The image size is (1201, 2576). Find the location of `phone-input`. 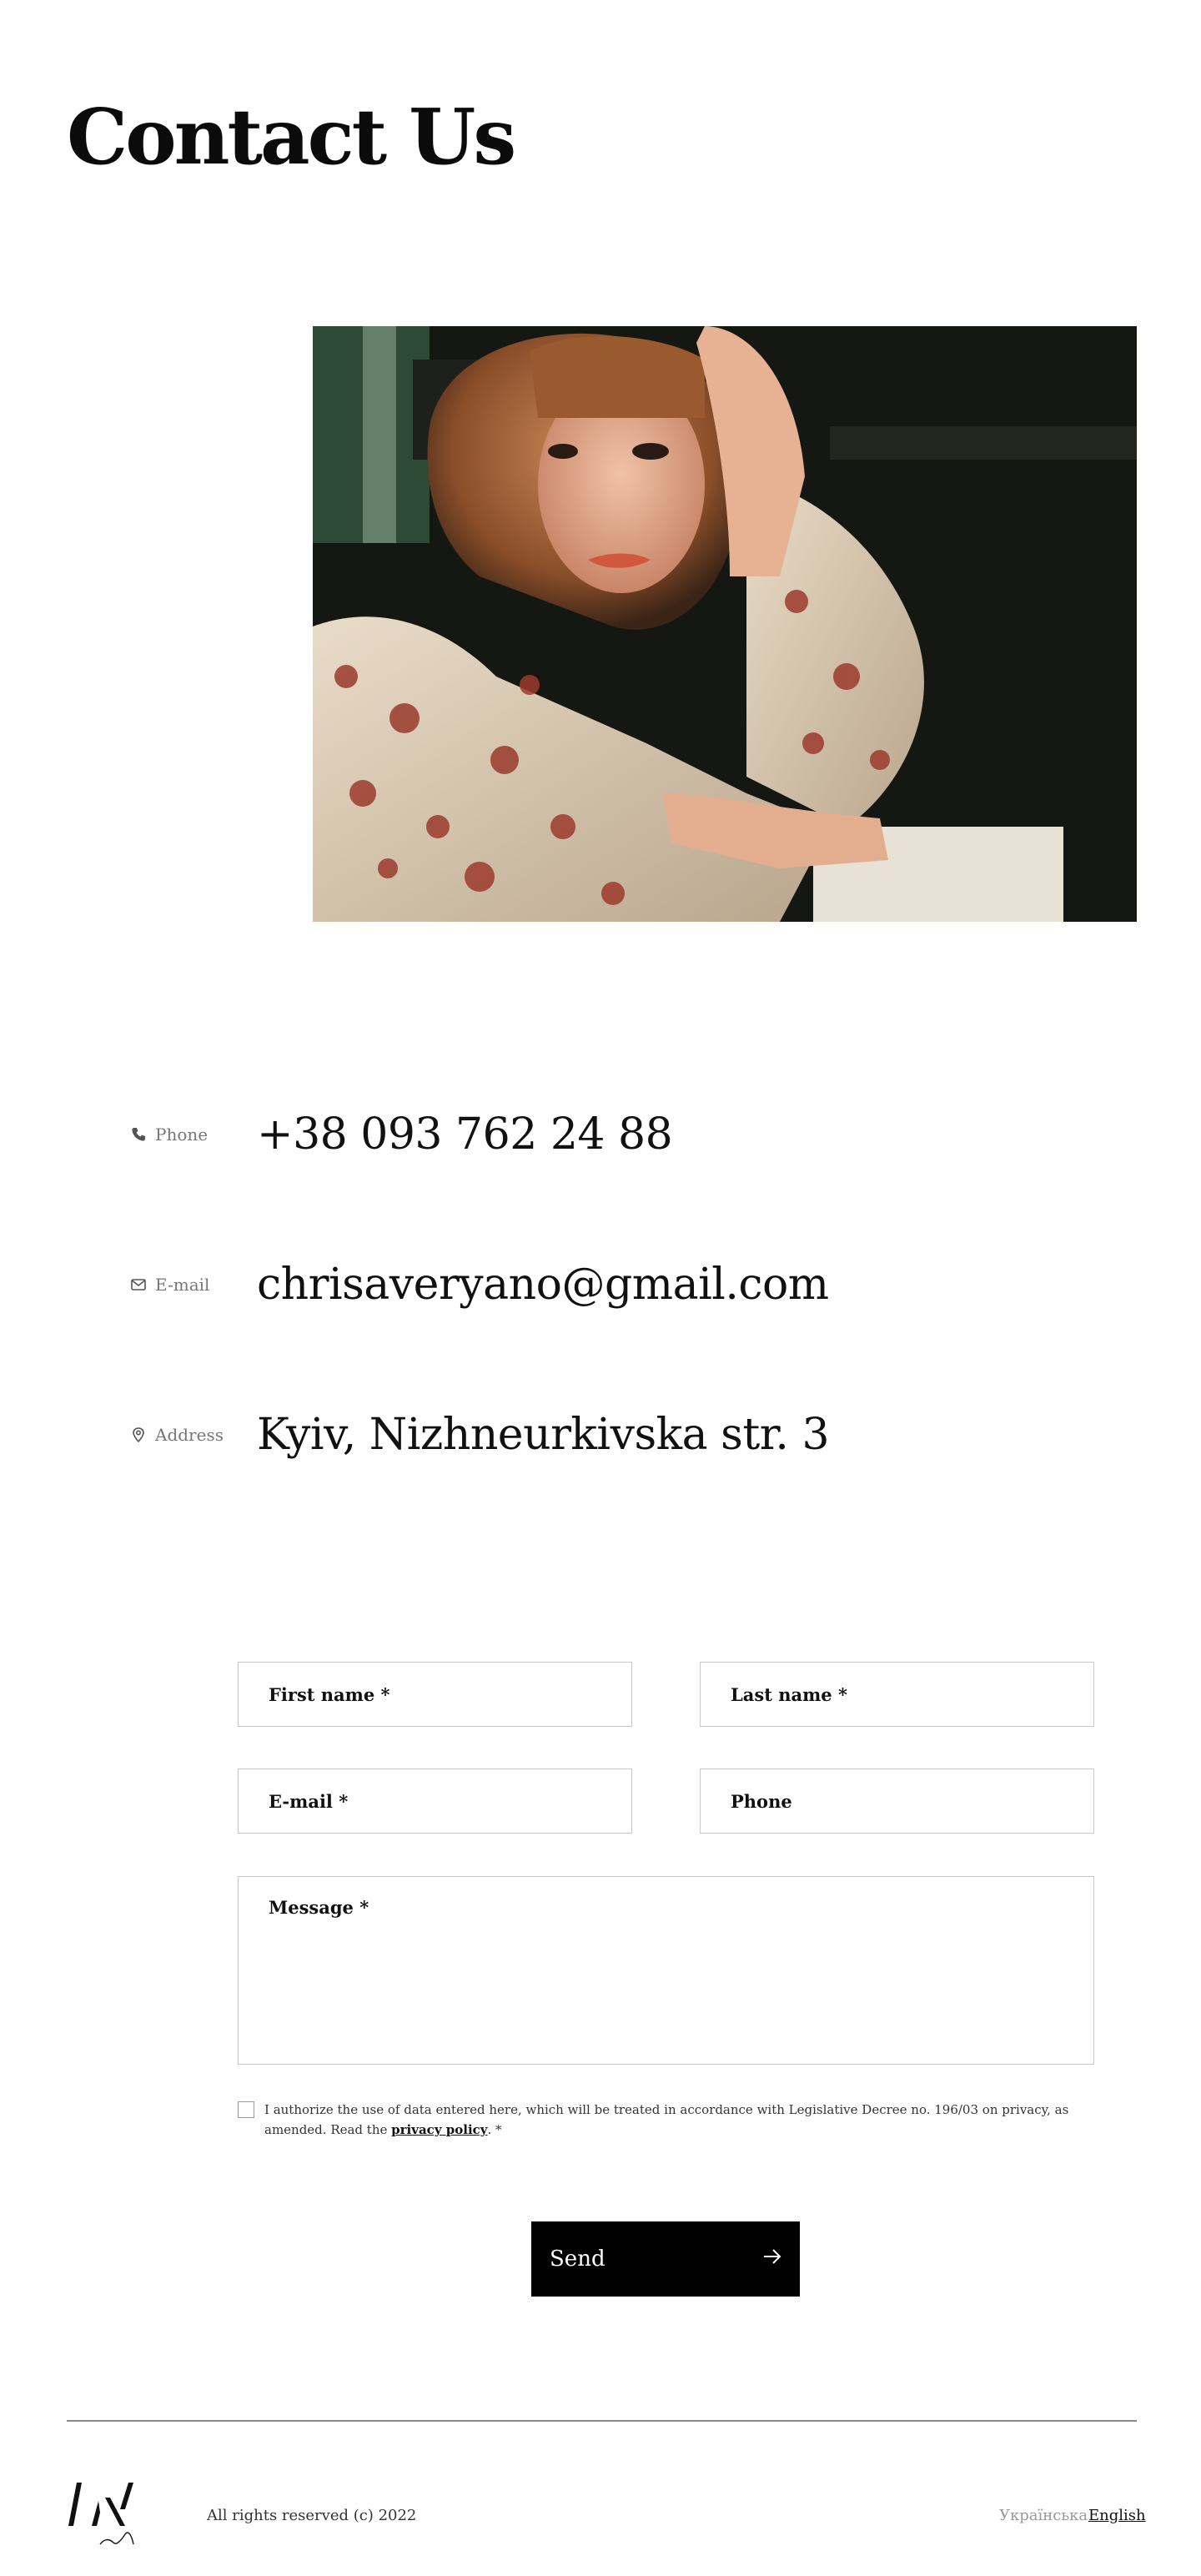

phone-input is located at coordinates (897, 1801).